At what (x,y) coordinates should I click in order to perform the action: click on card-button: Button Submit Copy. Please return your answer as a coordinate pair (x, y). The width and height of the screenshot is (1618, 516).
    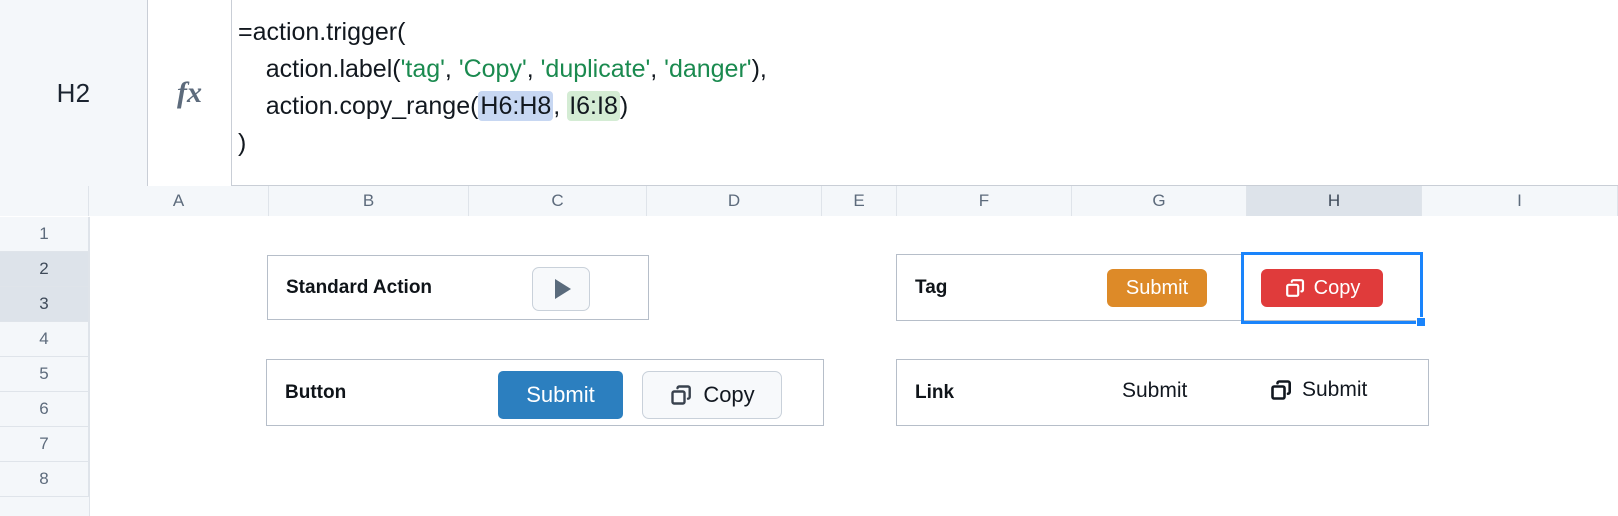
    Looking at the image, I should click on (545, 392).